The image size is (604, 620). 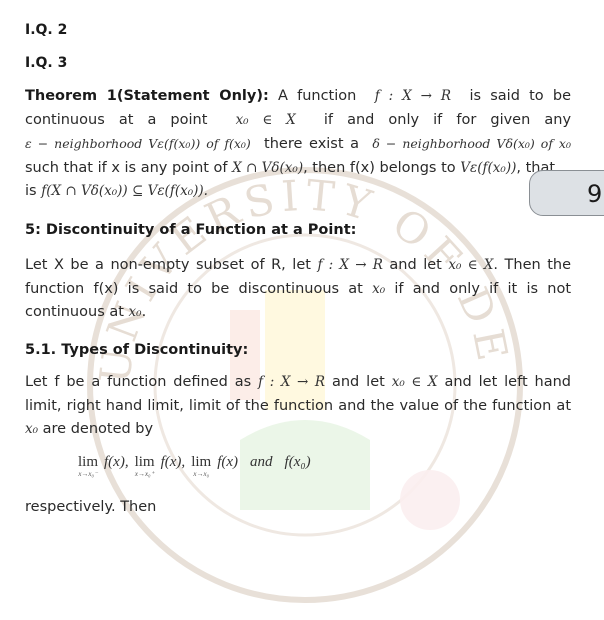 I want to click on body-text: ., so click(x=144, y=312).